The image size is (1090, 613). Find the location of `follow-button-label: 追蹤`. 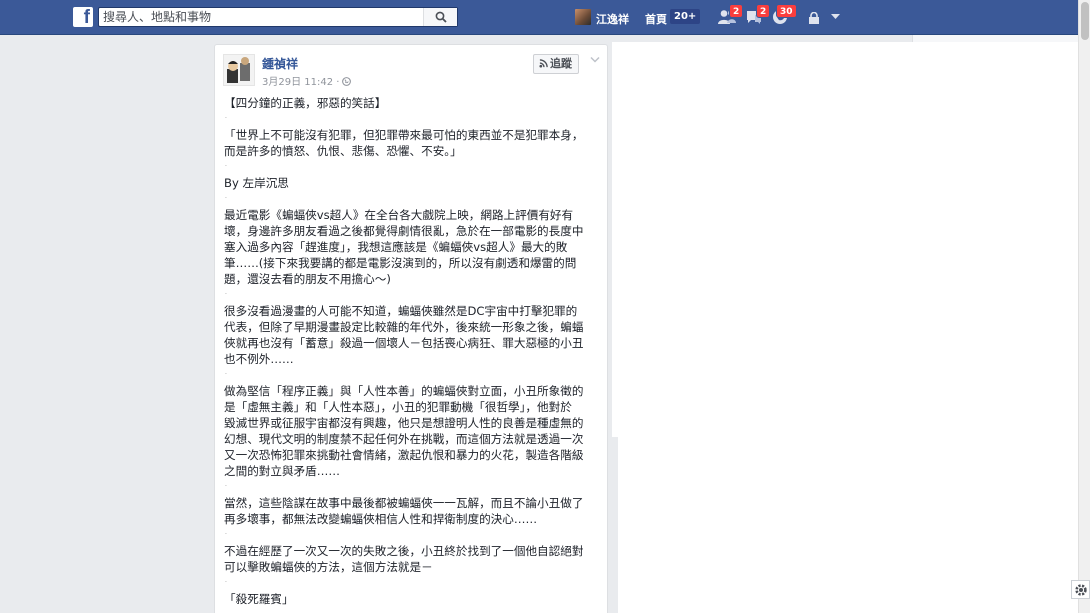

follow-button-label: 追蹤 is located at coordinates (561, 63).